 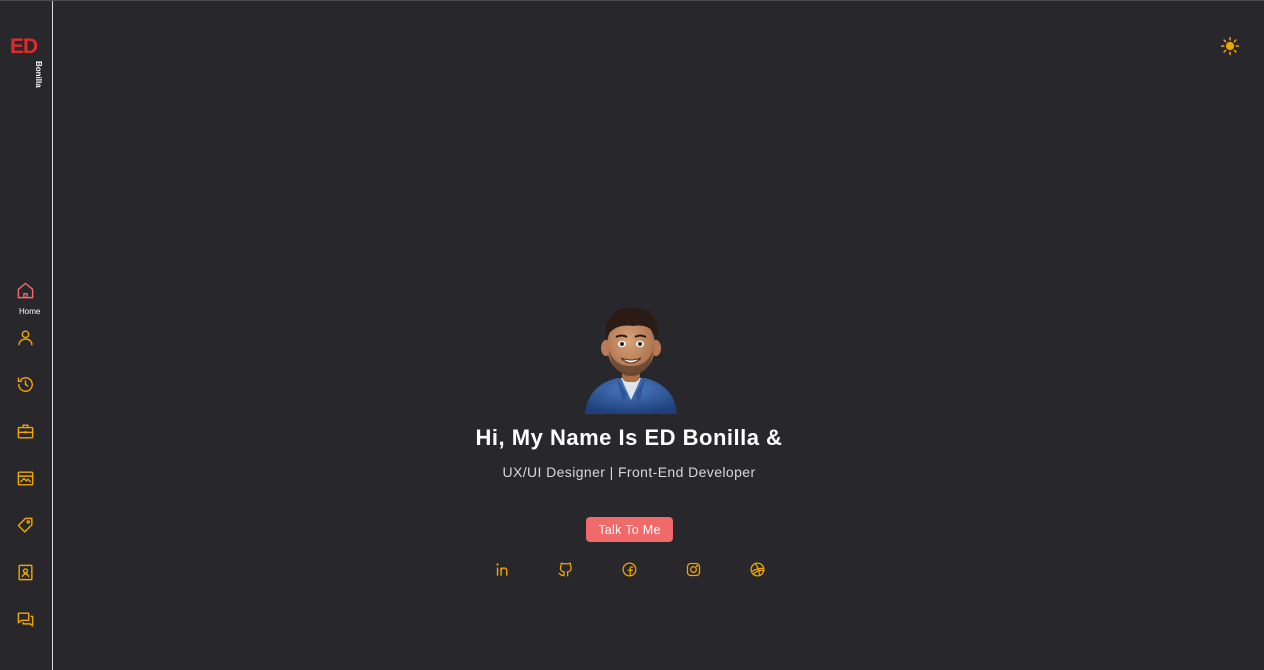 I want to click on nav-item-skills, so click(x=25, y=525).